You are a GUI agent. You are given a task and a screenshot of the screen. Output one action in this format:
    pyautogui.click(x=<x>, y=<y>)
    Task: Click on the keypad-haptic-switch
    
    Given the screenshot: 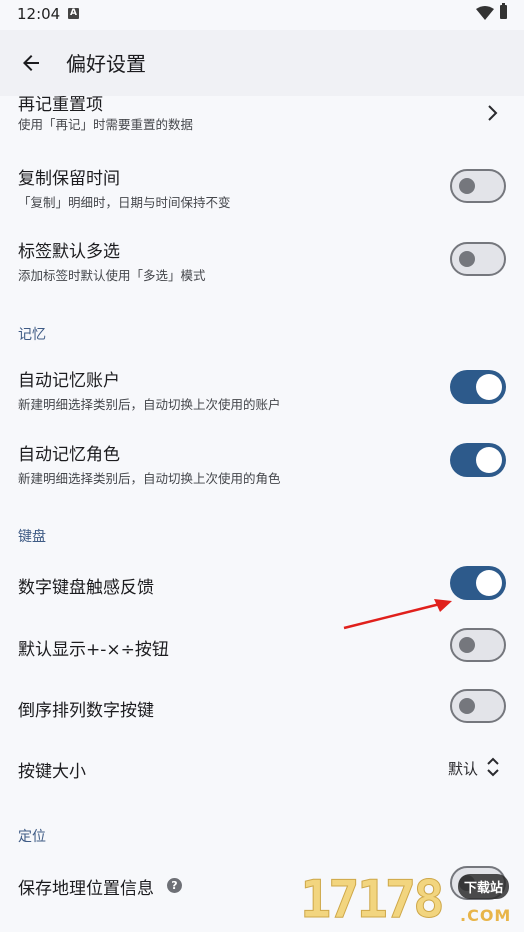 What is the action you would take?
    pyautogui.click(x=478, y=583)
    